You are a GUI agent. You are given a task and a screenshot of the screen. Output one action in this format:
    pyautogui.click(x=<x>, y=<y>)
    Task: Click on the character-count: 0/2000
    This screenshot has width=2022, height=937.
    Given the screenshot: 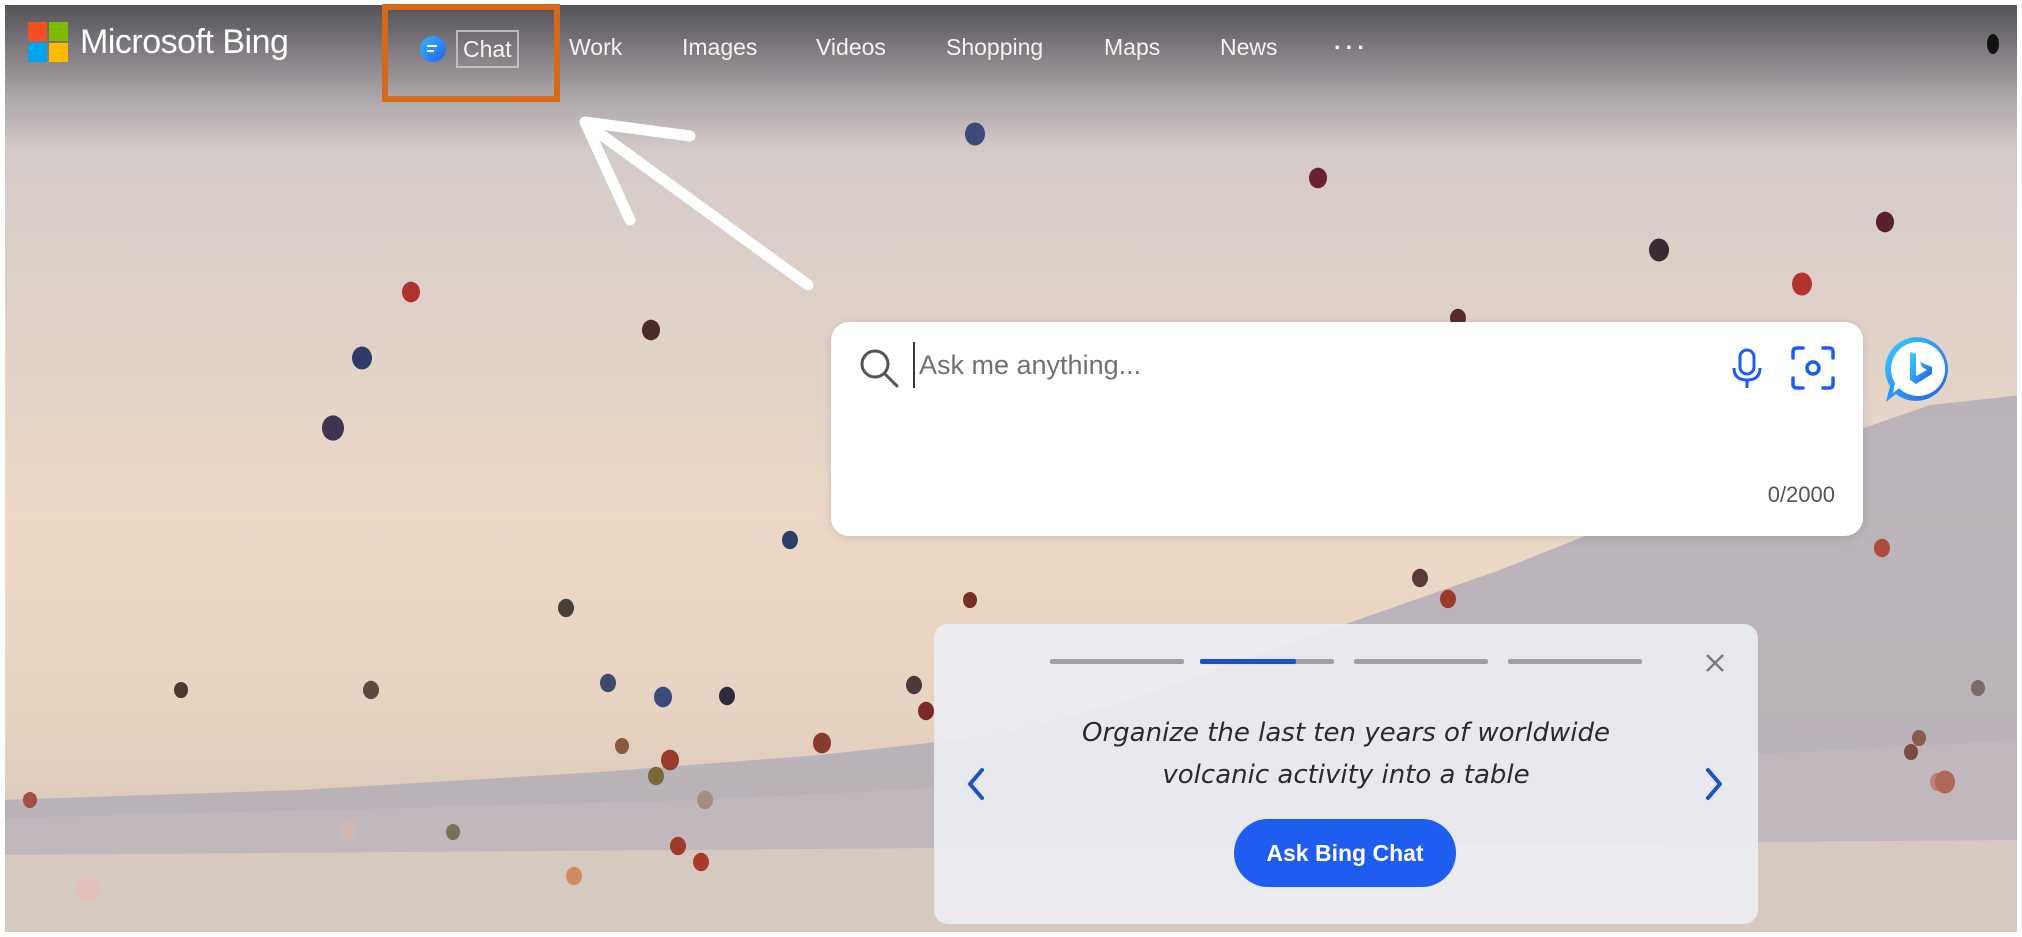 What is the action you would take?
    pyautogui.click(x=1801, y=494)
    